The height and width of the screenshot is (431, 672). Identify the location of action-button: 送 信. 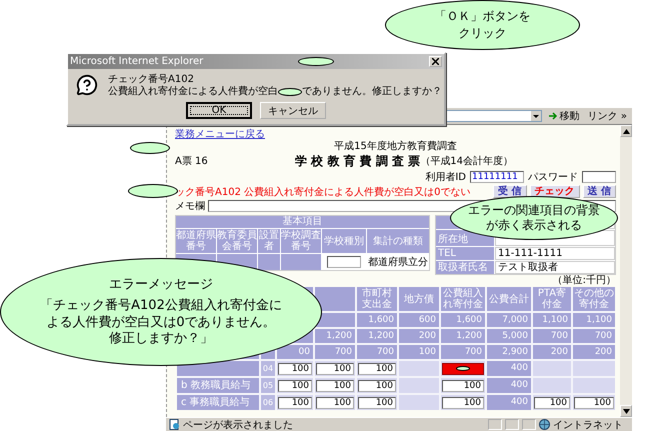
(599, 191).